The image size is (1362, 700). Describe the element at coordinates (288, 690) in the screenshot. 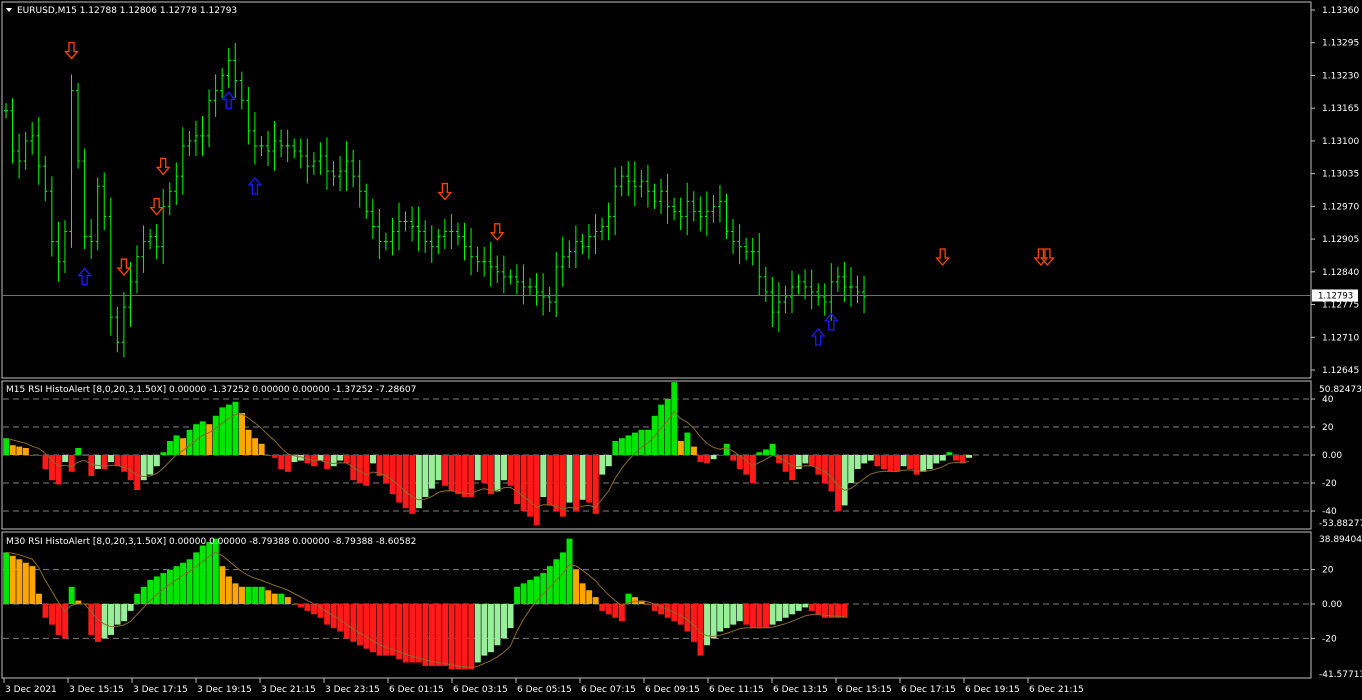

I see `time-label: 3 Dec 21:15` at that location.